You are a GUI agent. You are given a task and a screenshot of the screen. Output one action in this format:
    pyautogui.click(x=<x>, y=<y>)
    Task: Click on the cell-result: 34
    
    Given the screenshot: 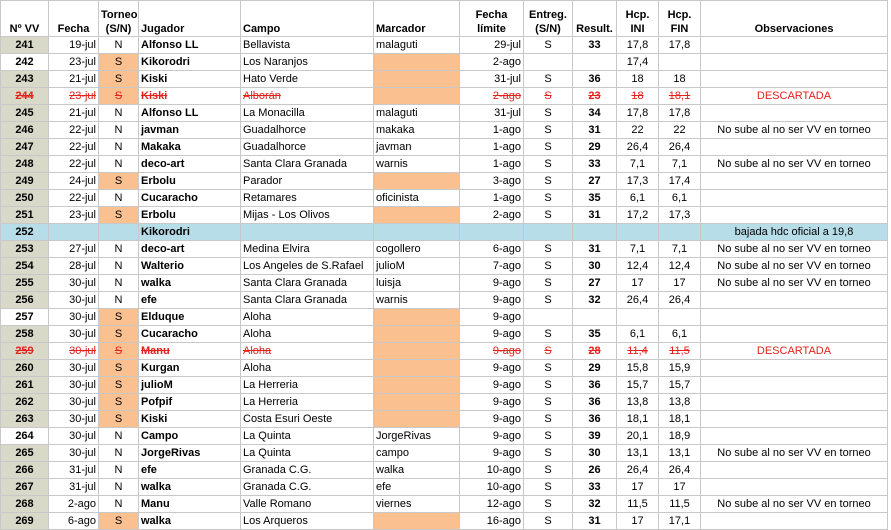 What is the action you would take?
    pyautogui.click(x=594, y=113)
    